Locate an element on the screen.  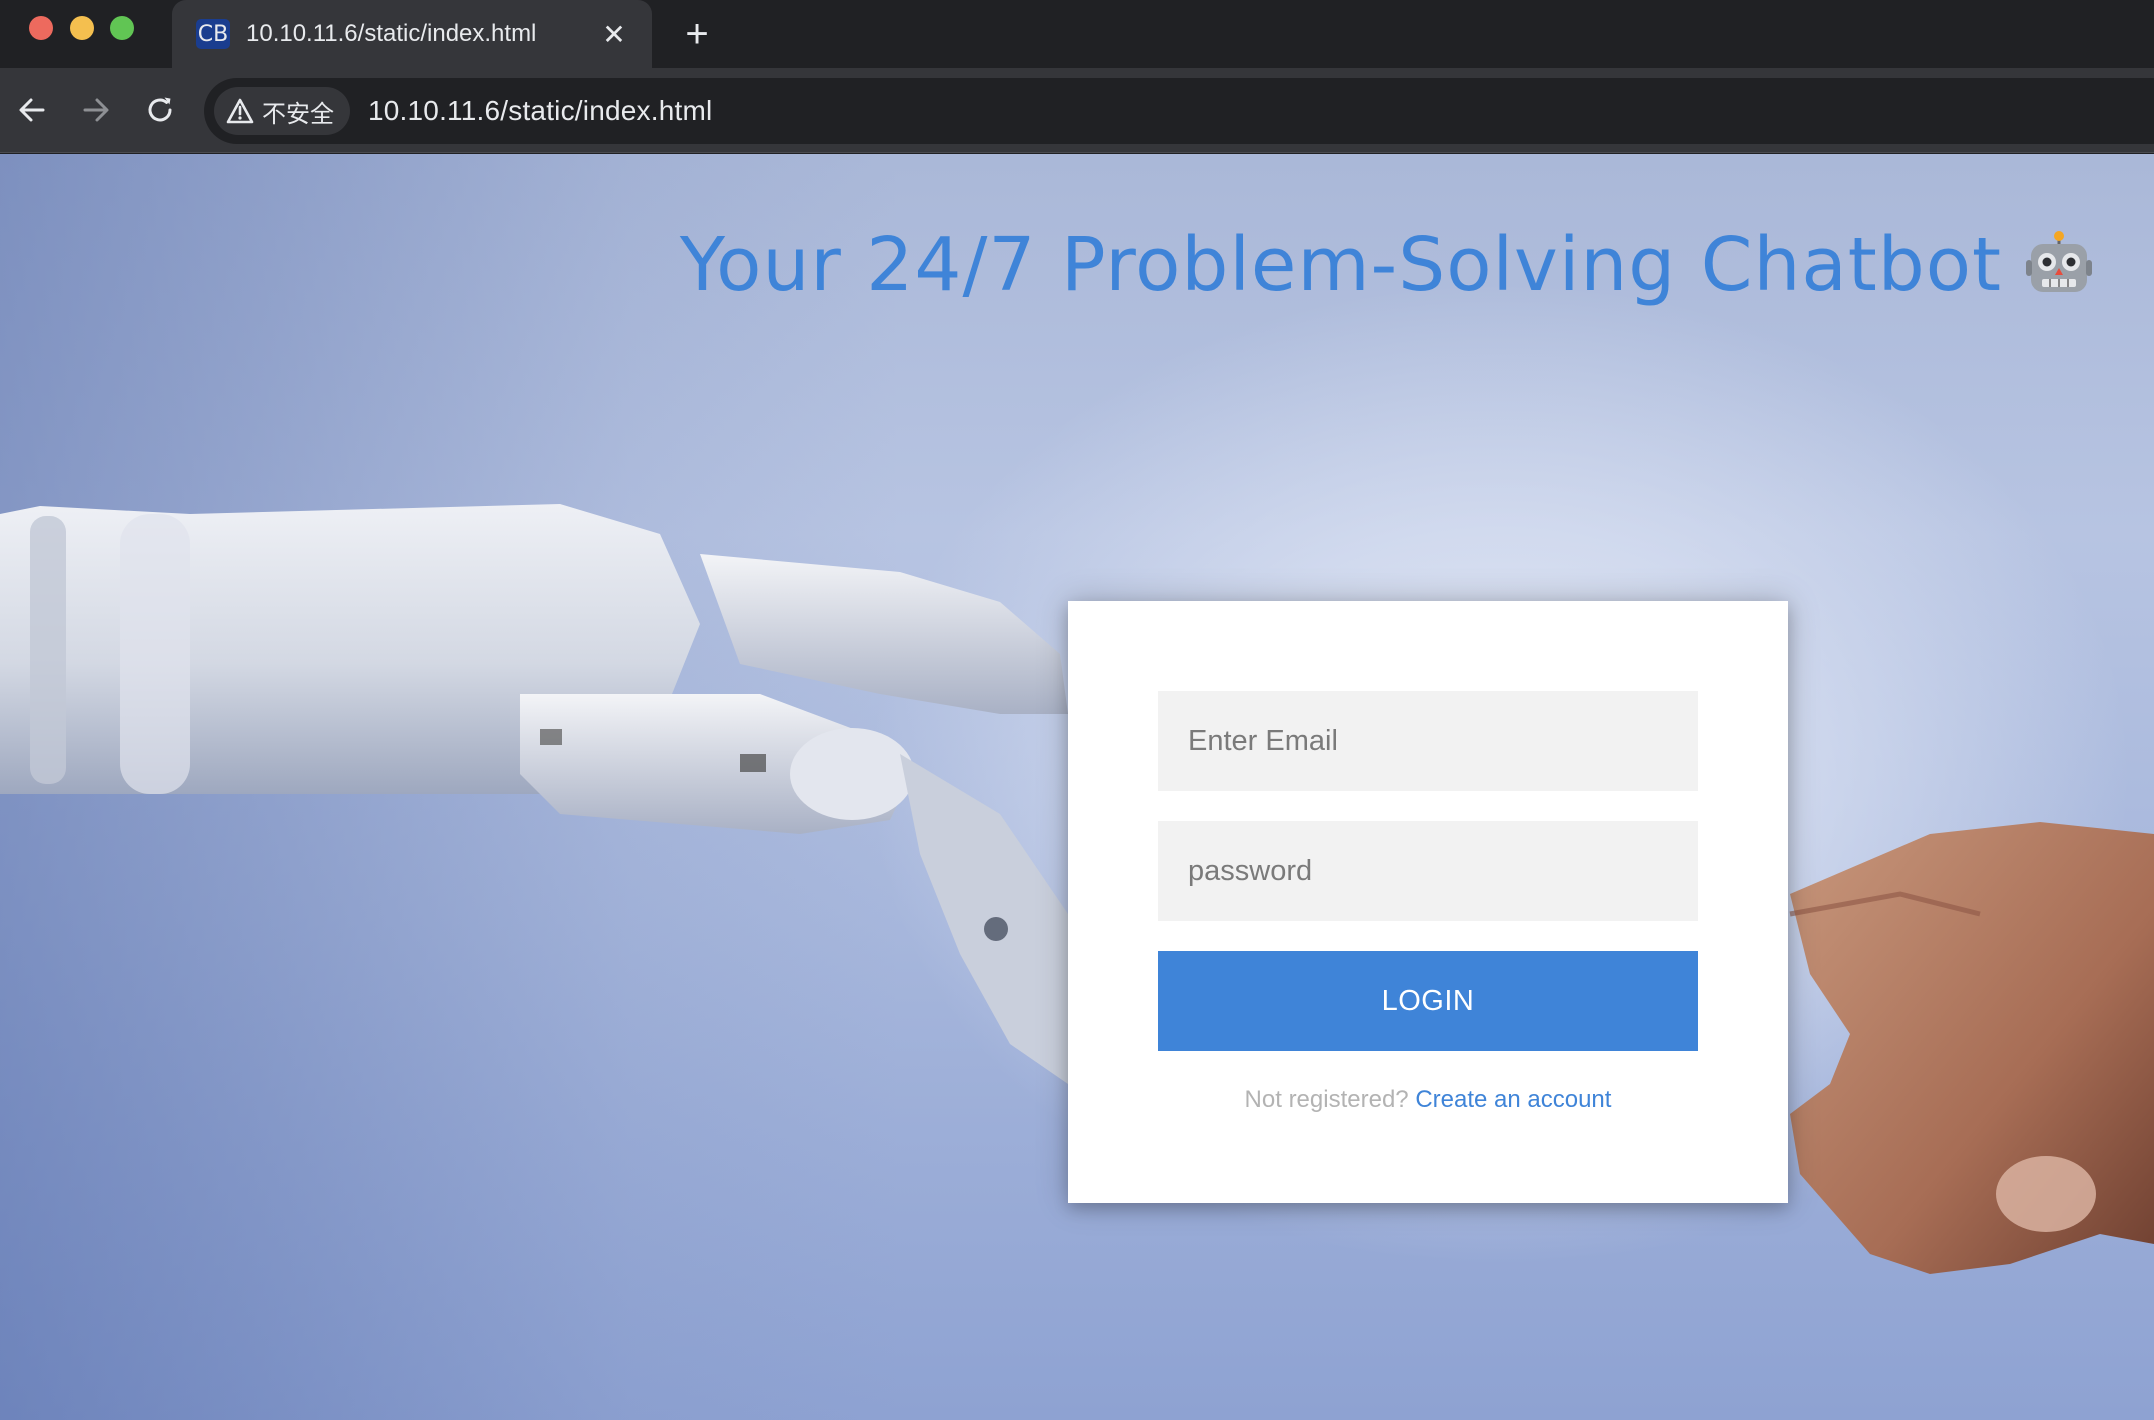
arrow-right-icon is located at coordinates (96, 110).